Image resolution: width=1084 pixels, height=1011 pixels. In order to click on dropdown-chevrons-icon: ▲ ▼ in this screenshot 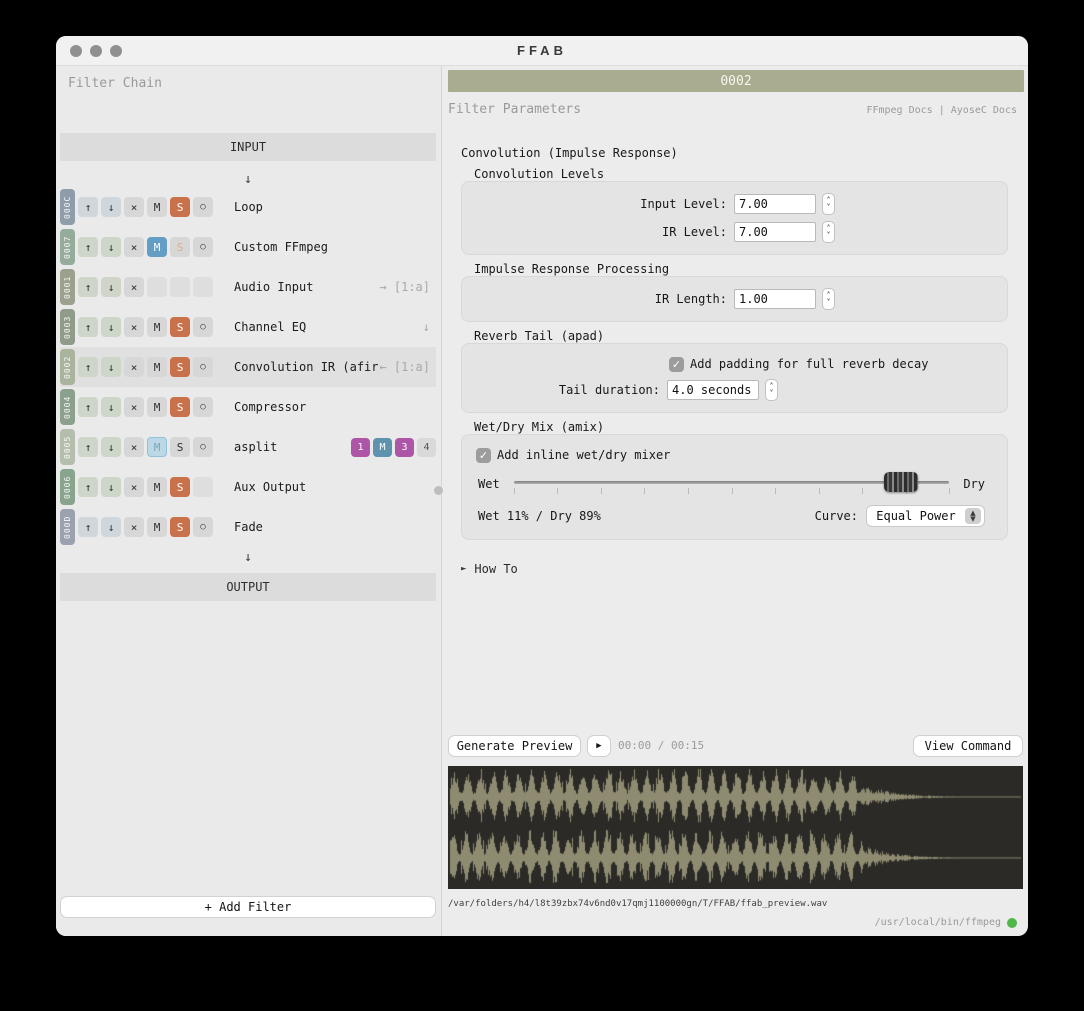, I will do `click(973, 516)`.